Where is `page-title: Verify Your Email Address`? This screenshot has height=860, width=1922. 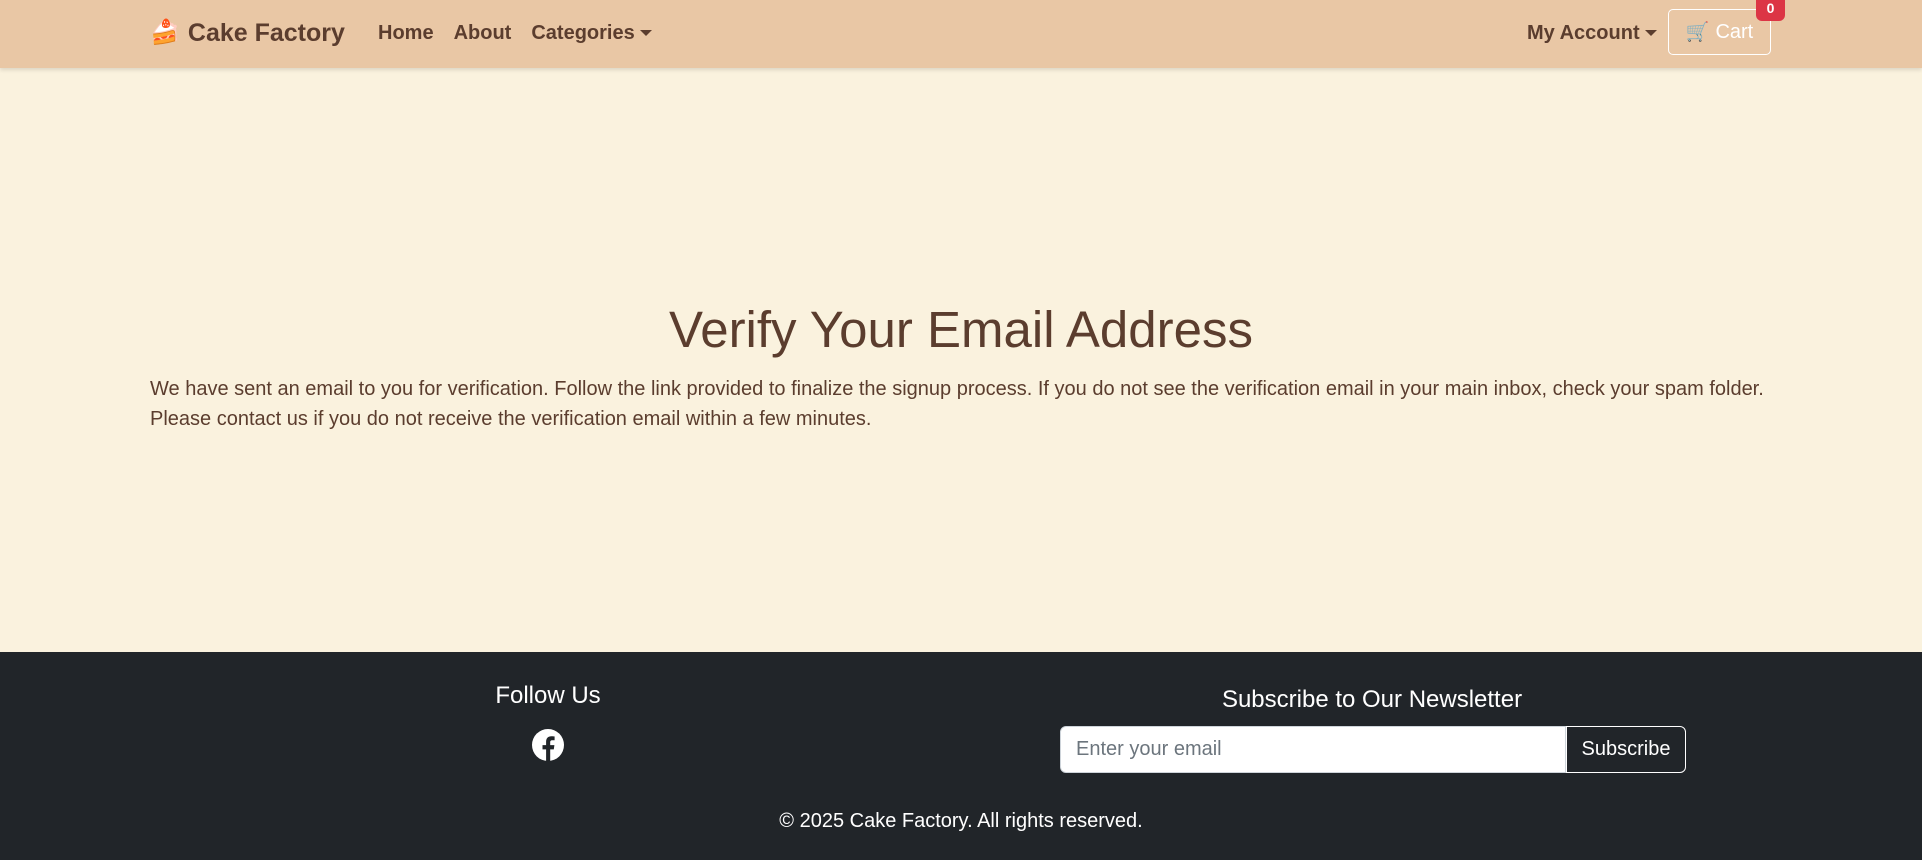 page-title: Verify Your Email Address is located at coordinates (961, 329).